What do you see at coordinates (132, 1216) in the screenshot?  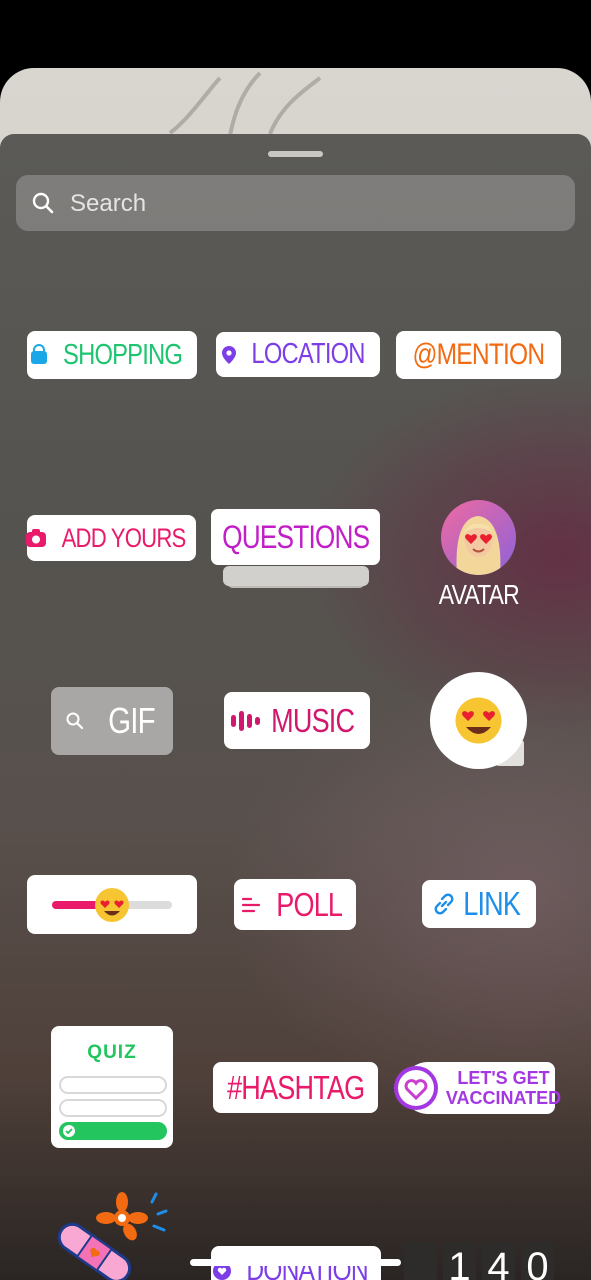 I see `flower-icon` at bounding box center [132, 1216].